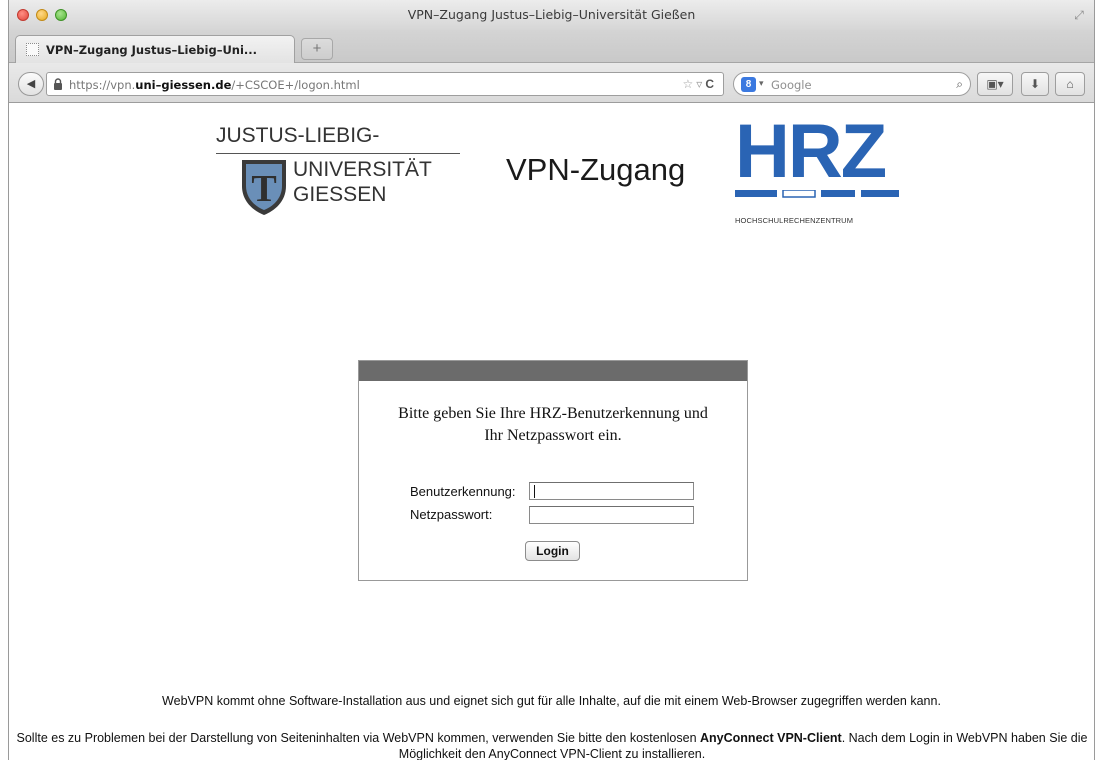  What do you see at coordinates (451, 514) in the screenshot?
I see `password-label: Netzpasswort:` at bounding box center [451, 514].